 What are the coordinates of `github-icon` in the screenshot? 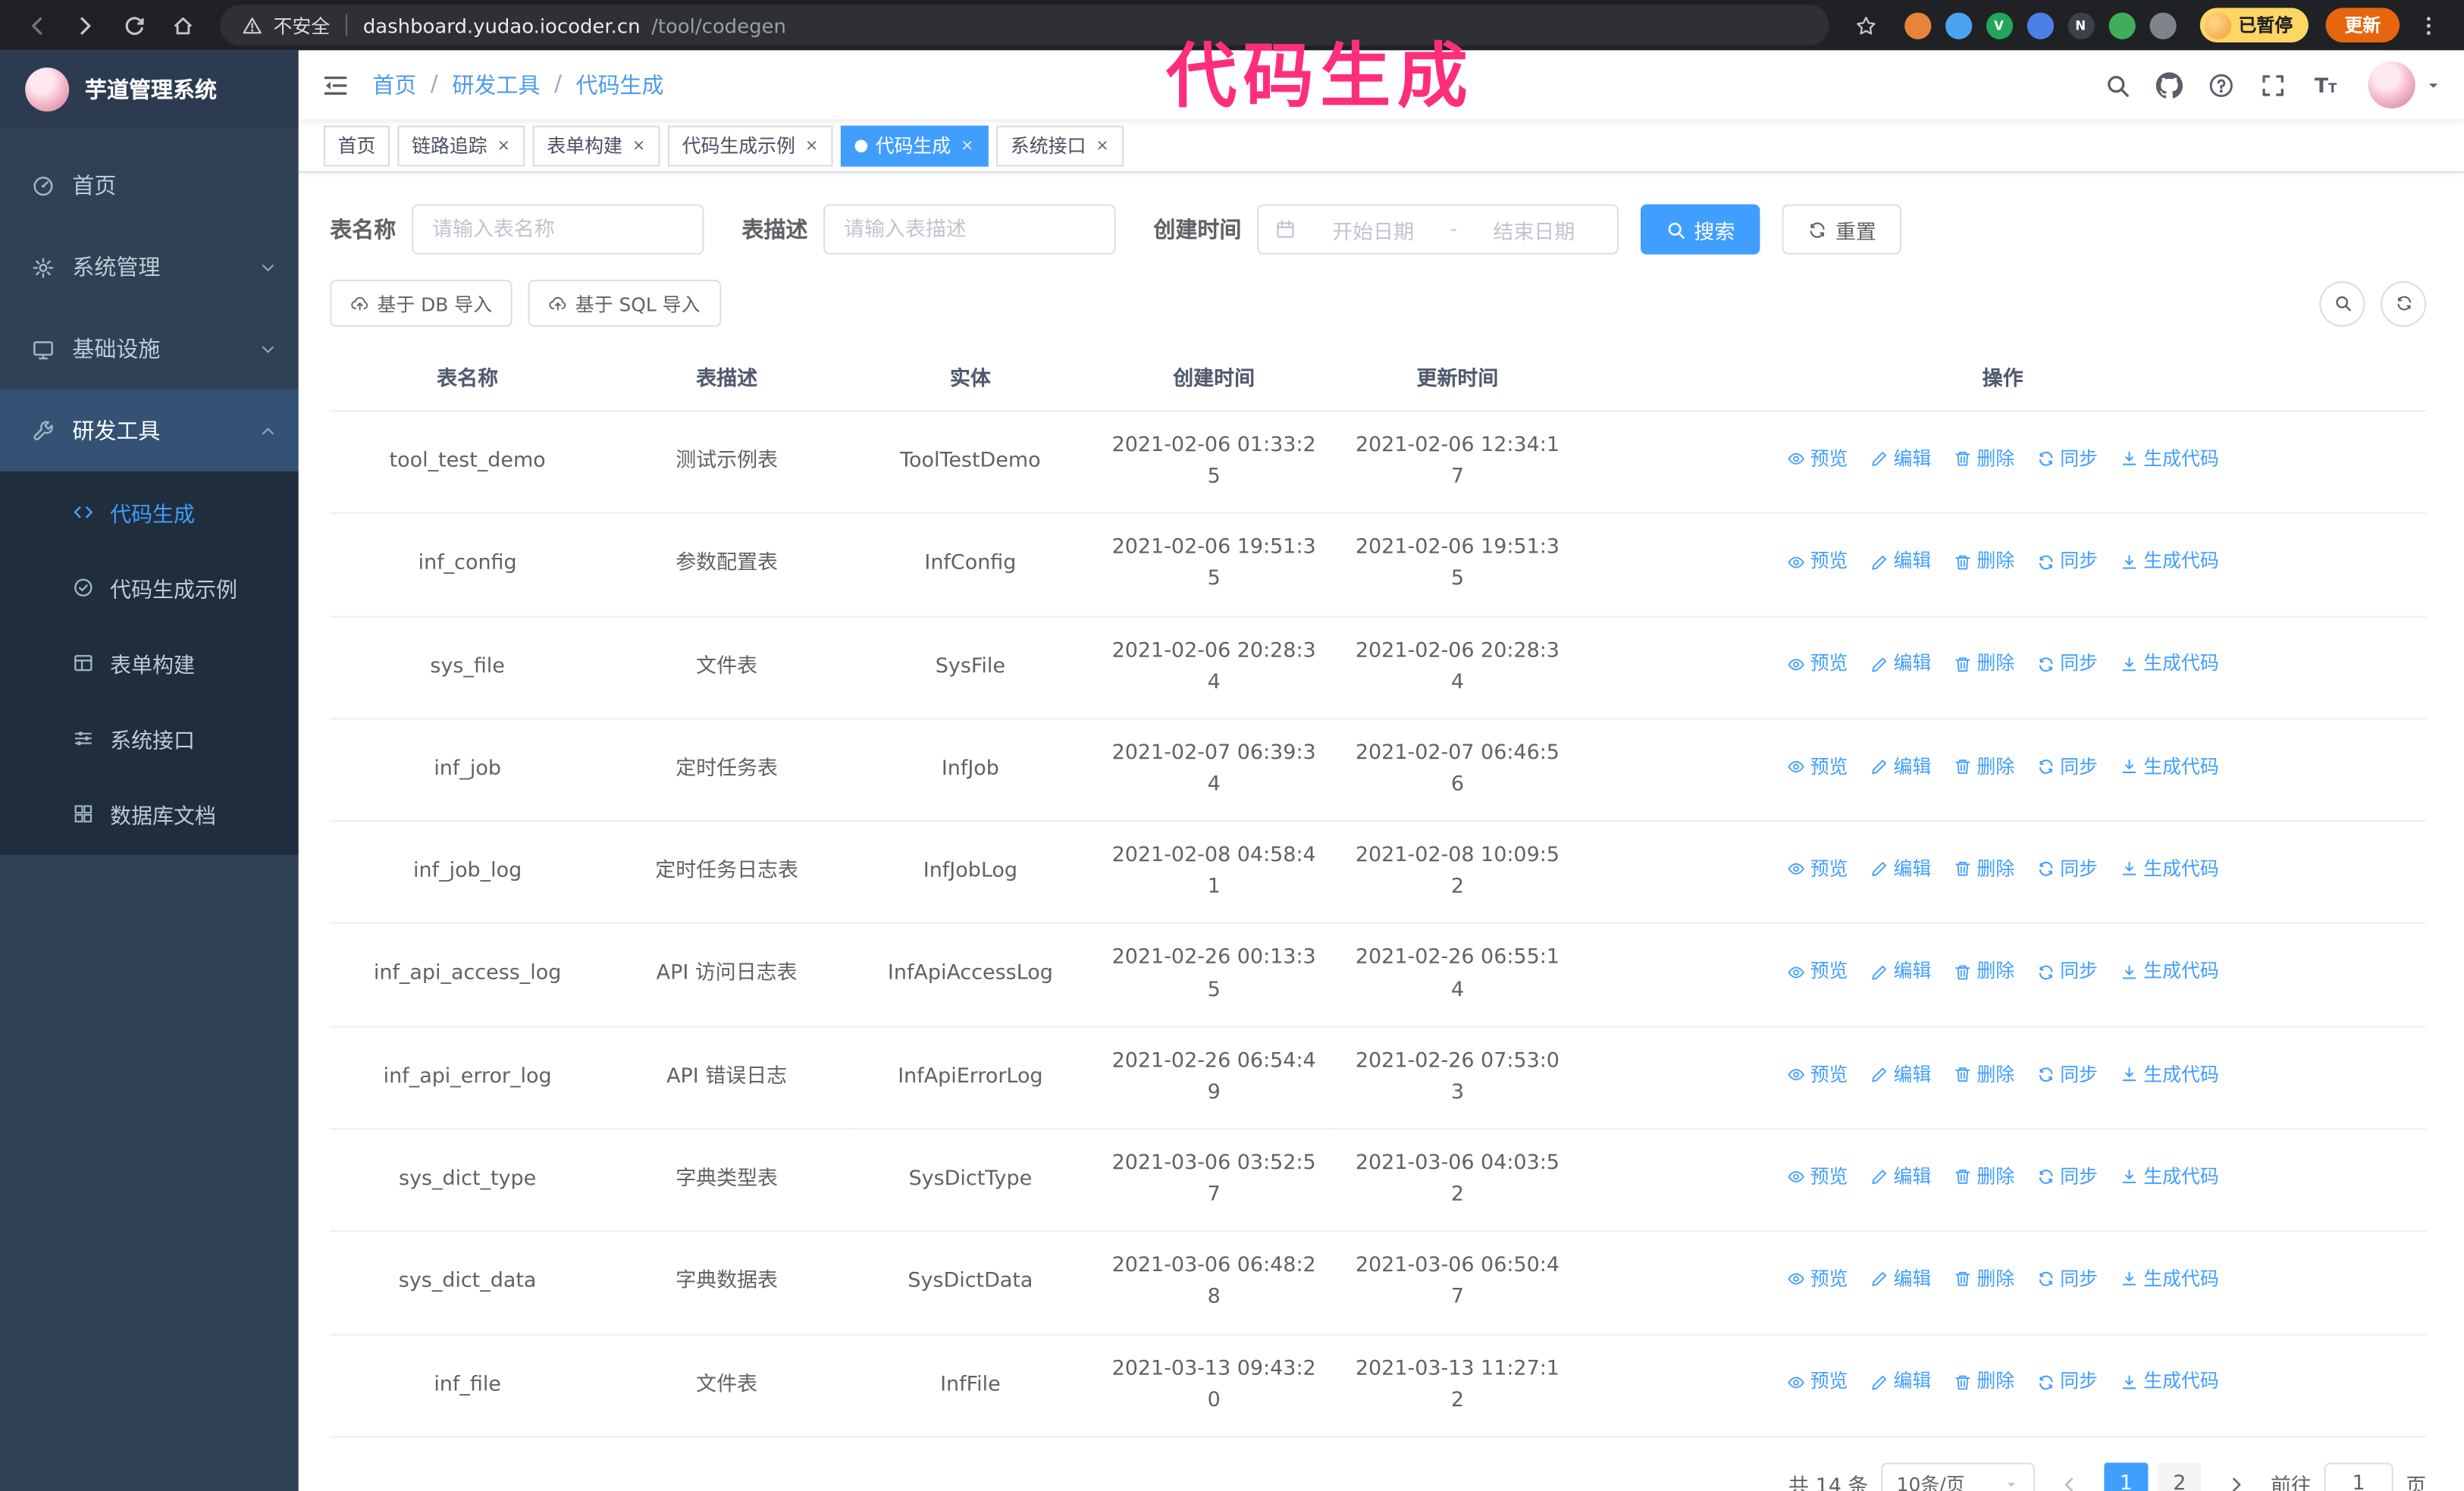 It's located at (2169, 85).